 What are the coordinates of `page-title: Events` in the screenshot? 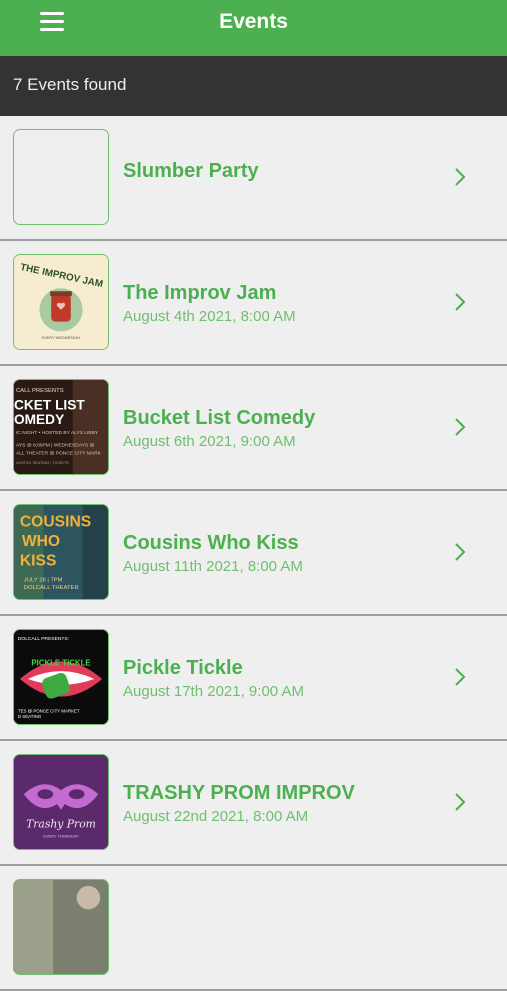 It's located at (253, 21).